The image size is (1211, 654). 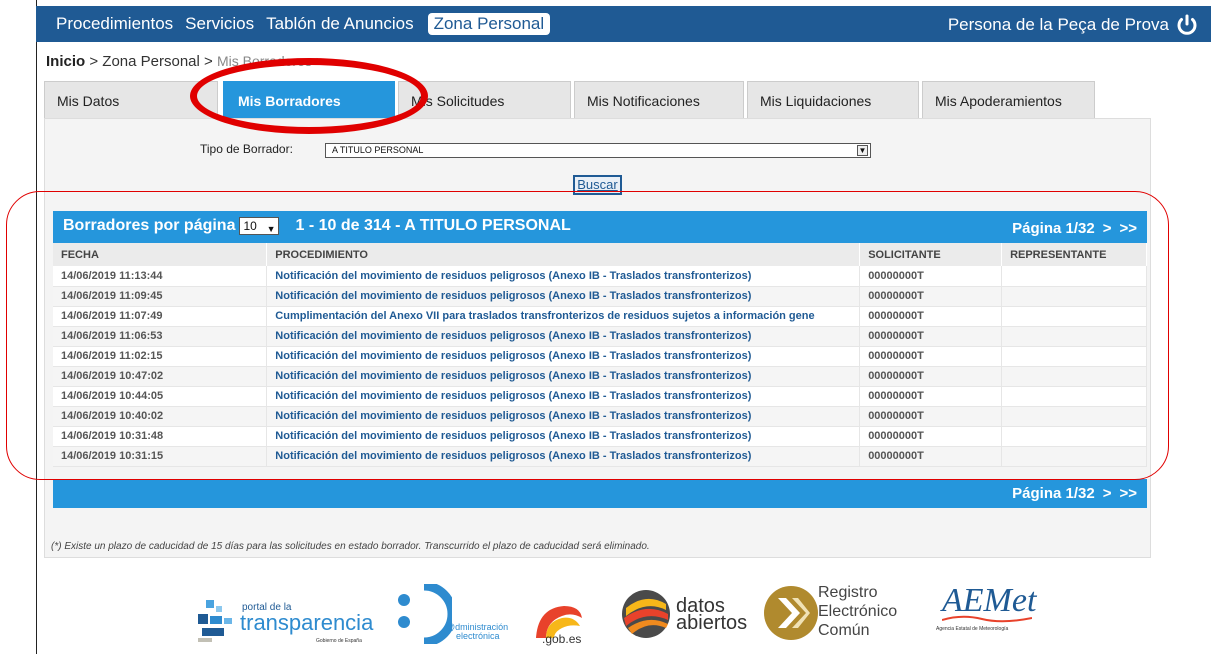 I want to click on aemet-logo: AEMet Agencia Estatal de Meteorología, so click(x=996, y=614).